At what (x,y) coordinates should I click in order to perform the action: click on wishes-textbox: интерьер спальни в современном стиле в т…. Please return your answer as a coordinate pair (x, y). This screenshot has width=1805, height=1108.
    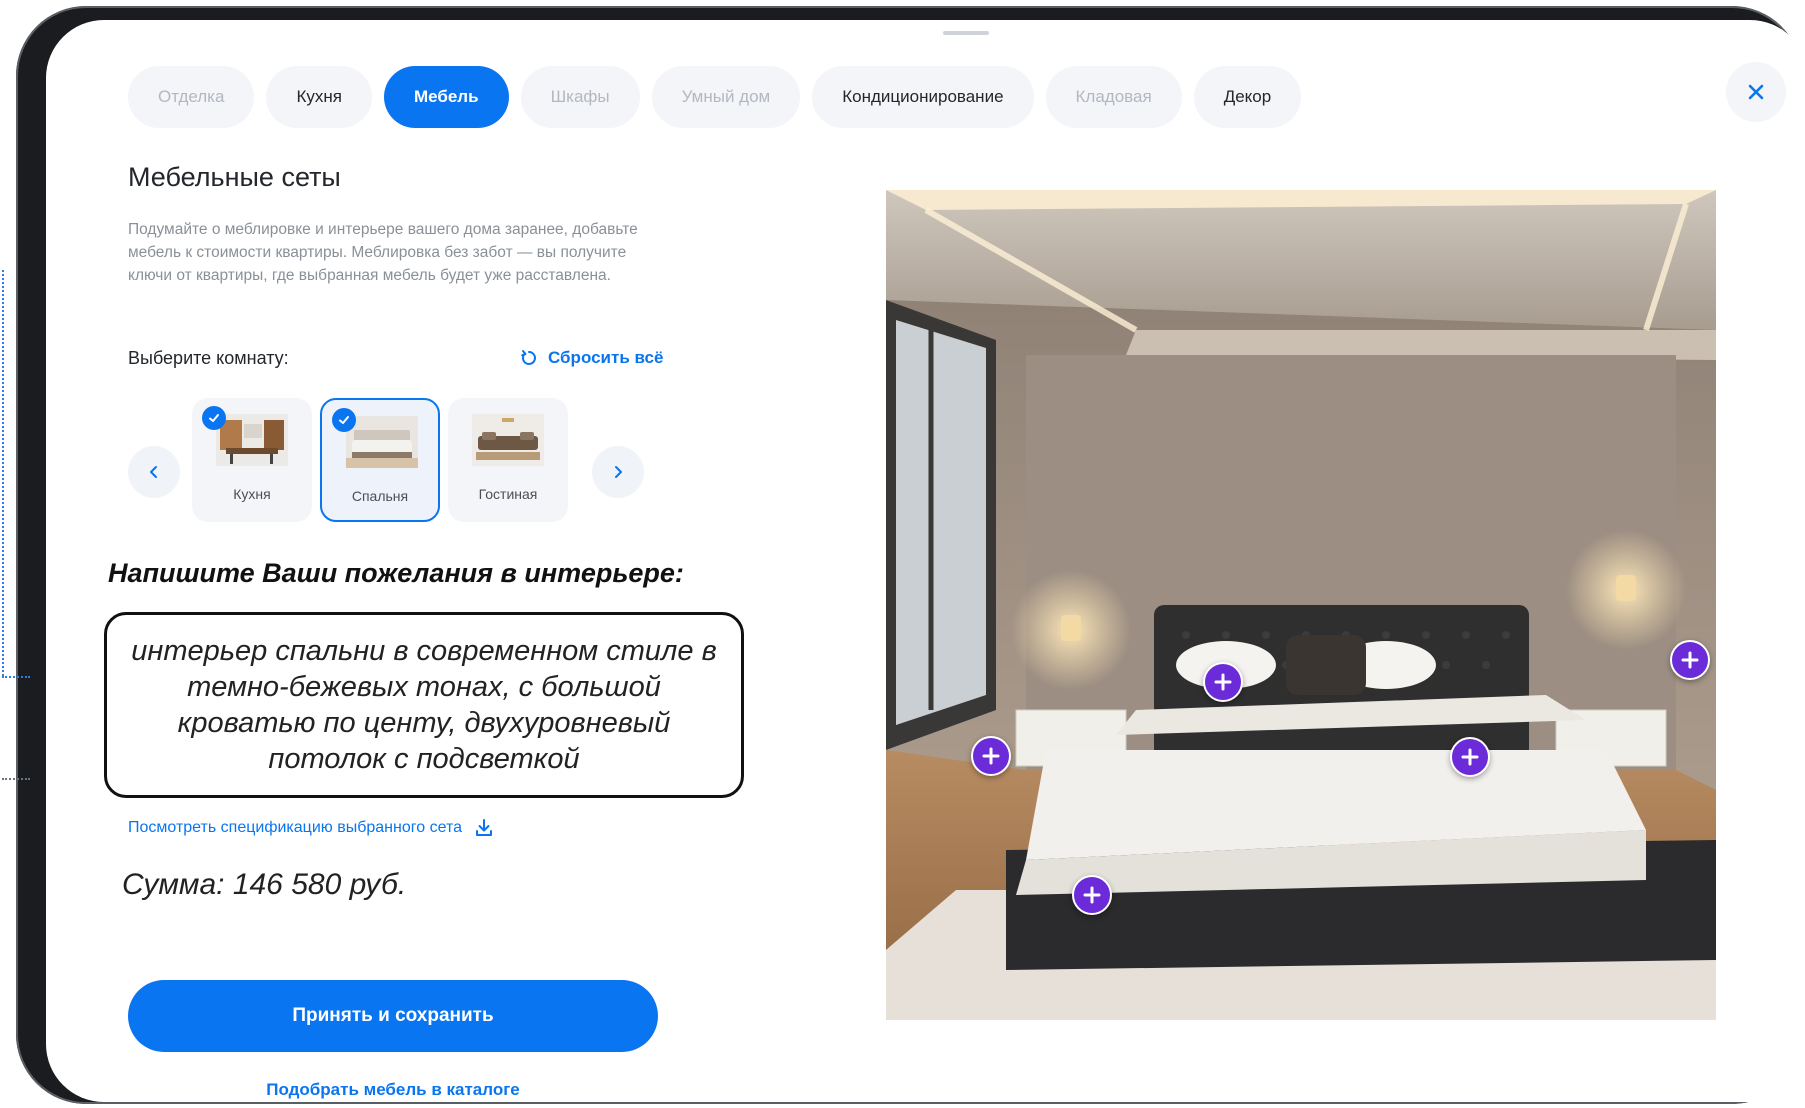
    Looking at the image, I should click on (424, 705).